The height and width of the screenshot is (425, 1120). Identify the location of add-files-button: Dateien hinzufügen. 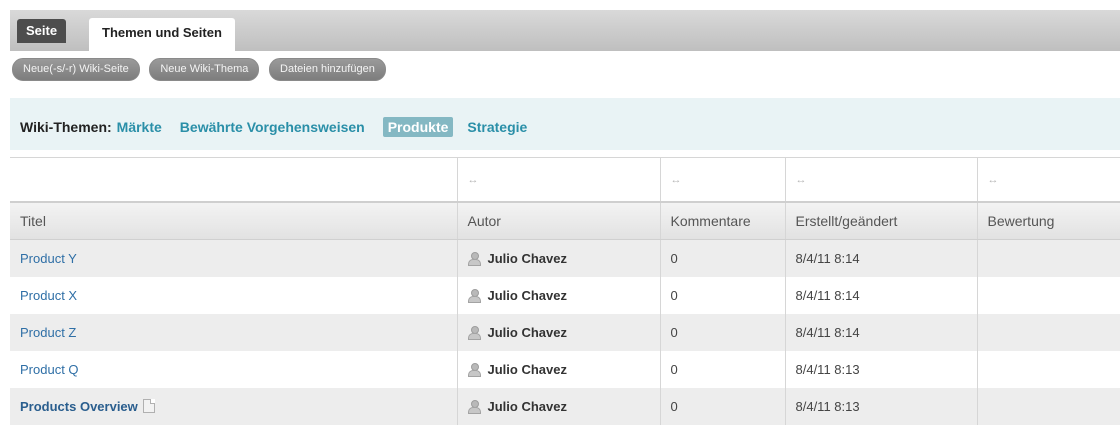
(327, 69).